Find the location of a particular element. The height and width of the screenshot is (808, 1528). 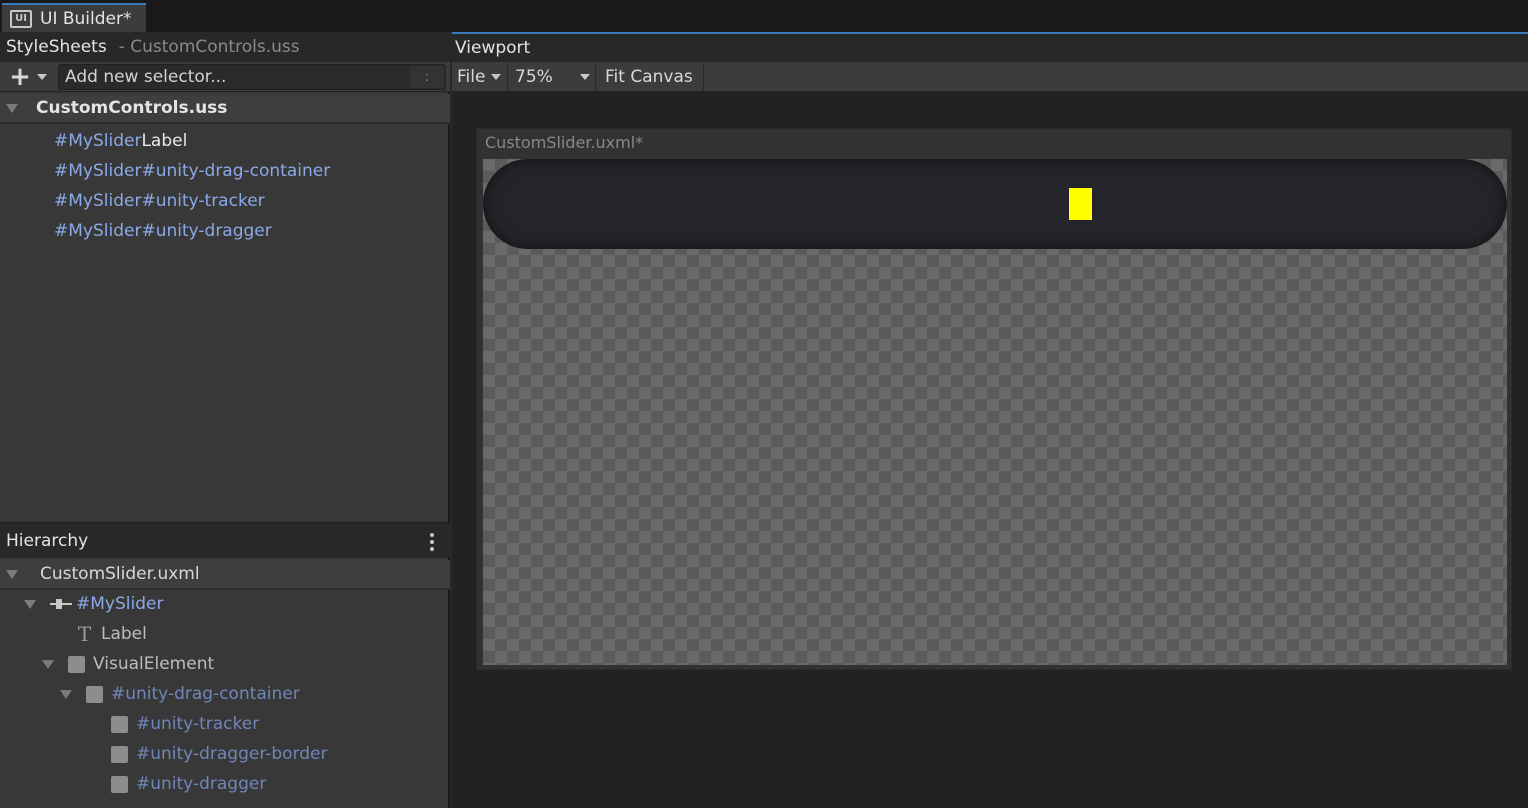

tab-title: UI Builder* is located at coordinates (86, 18).